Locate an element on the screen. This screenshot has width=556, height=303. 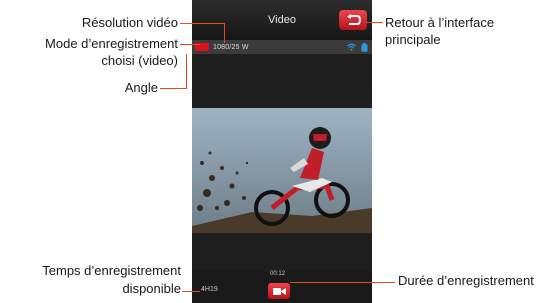
camera-preview is located at coordinates (282, 170).